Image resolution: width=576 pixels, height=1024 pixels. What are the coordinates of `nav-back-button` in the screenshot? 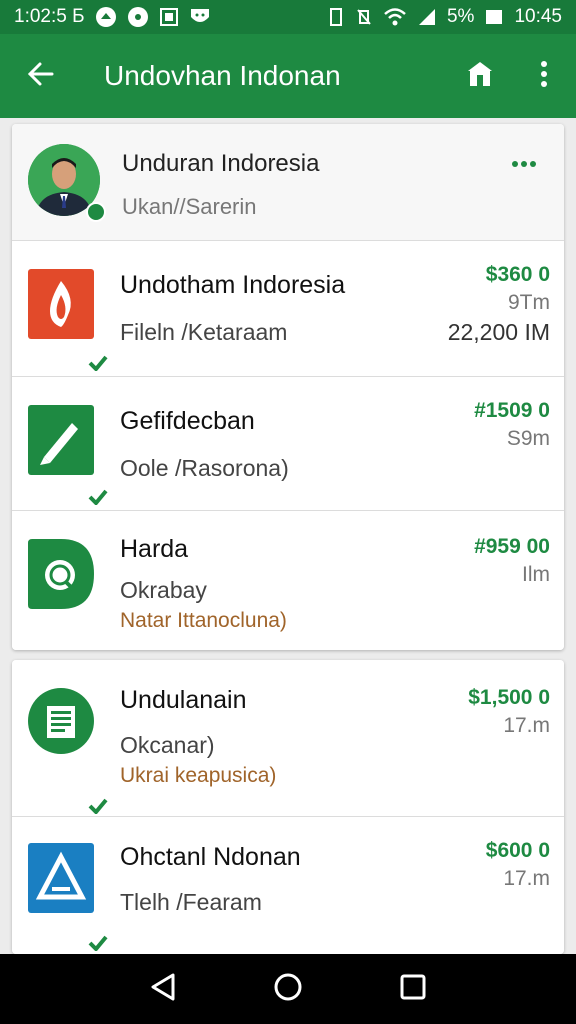 It's located at (163, 989).